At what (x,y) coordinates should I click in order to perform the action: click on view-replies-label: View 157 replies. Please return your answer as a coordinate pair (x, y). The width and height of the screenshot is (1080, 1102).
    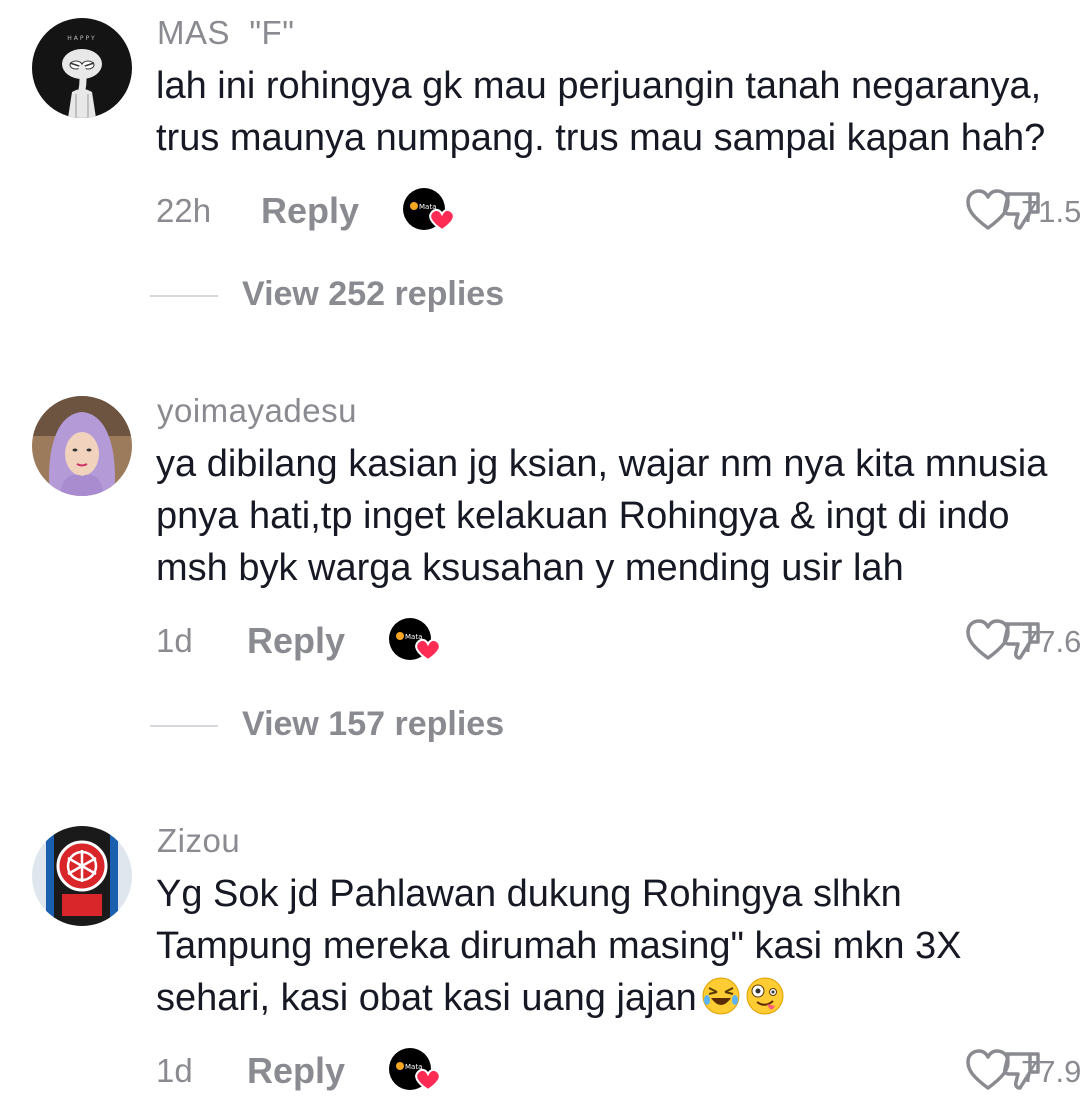
    Looking at the image, I should click on (373, 724).